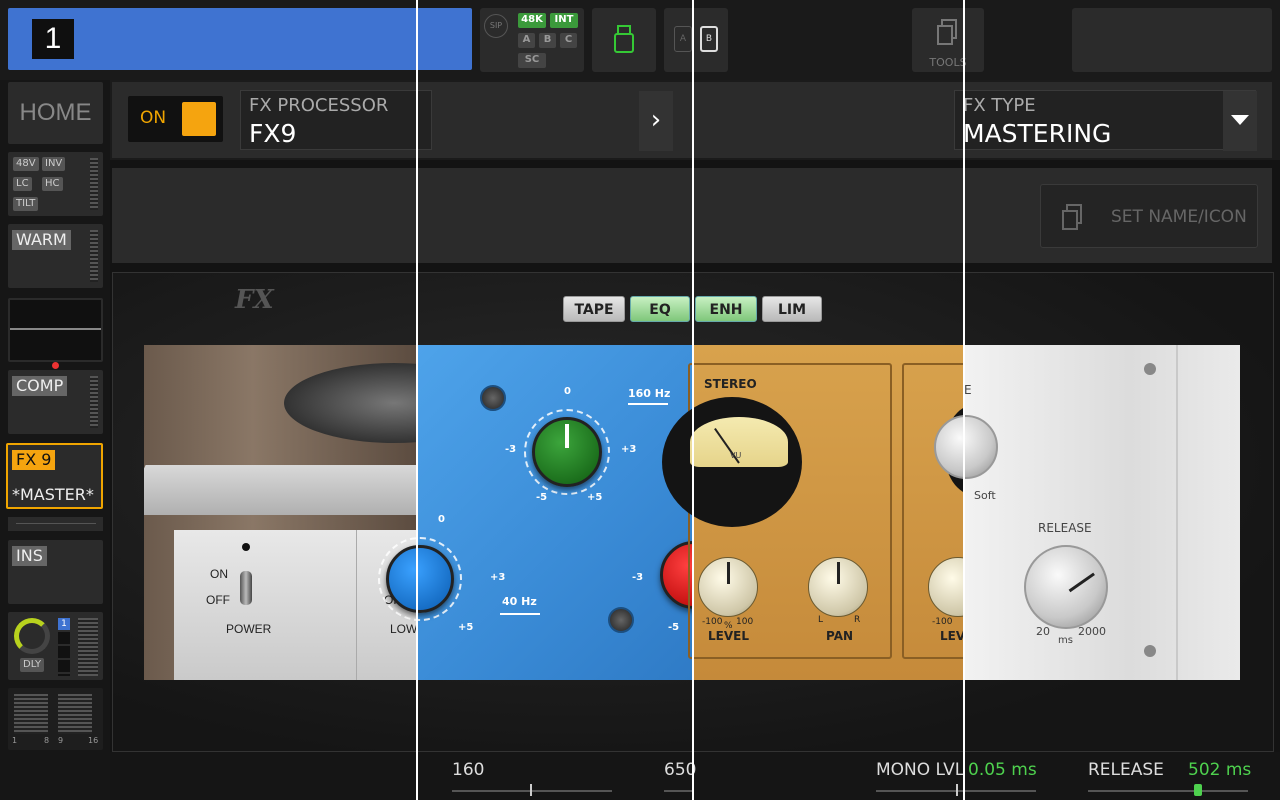 Image resolution: width=1280 pixels, height=800 pixels. What do you see at coordinates (532, 790) in the screenshot?
I see `param-160-slider` at bounding box center [532, 790].